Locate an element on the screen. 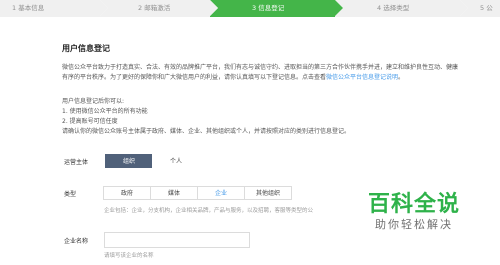 Image resolution: width=500 pixels, height=265 pixels. type-option-other-org: 其他组织 is located at coordinates (268, 193).